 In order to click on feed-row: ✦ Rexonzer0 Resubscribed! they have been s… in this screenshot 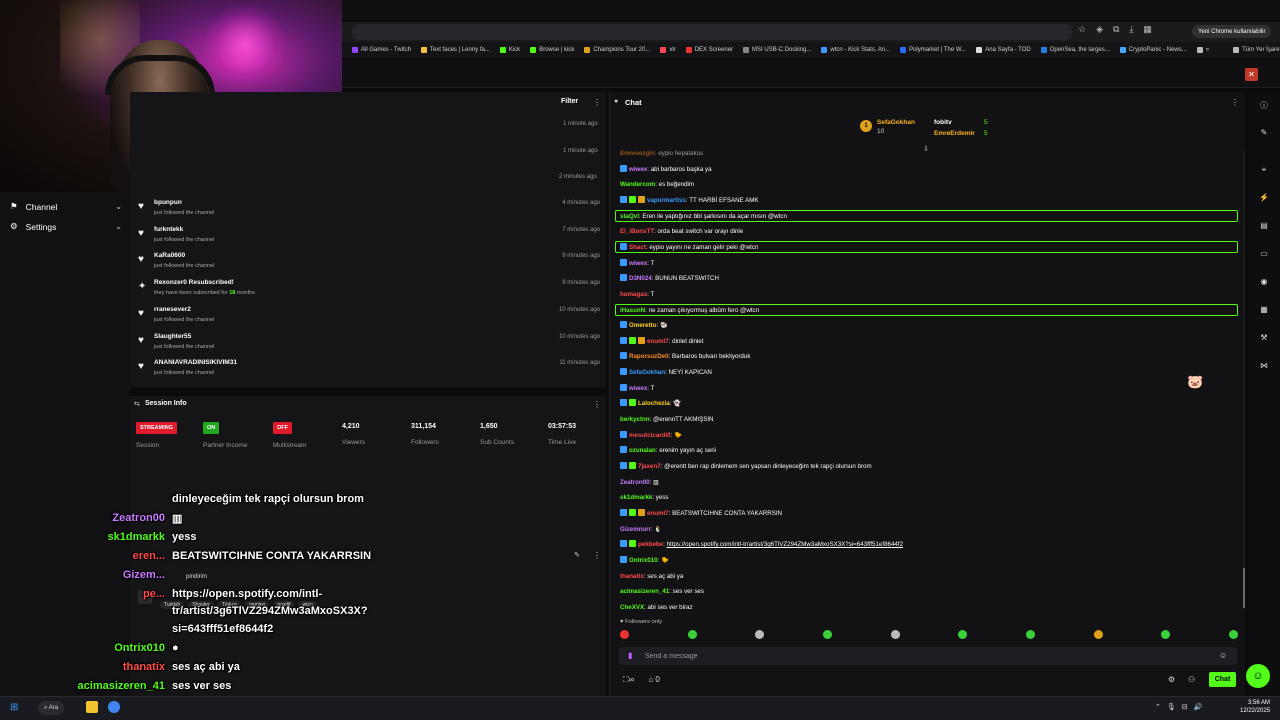, I will do `click(369, 292)`.